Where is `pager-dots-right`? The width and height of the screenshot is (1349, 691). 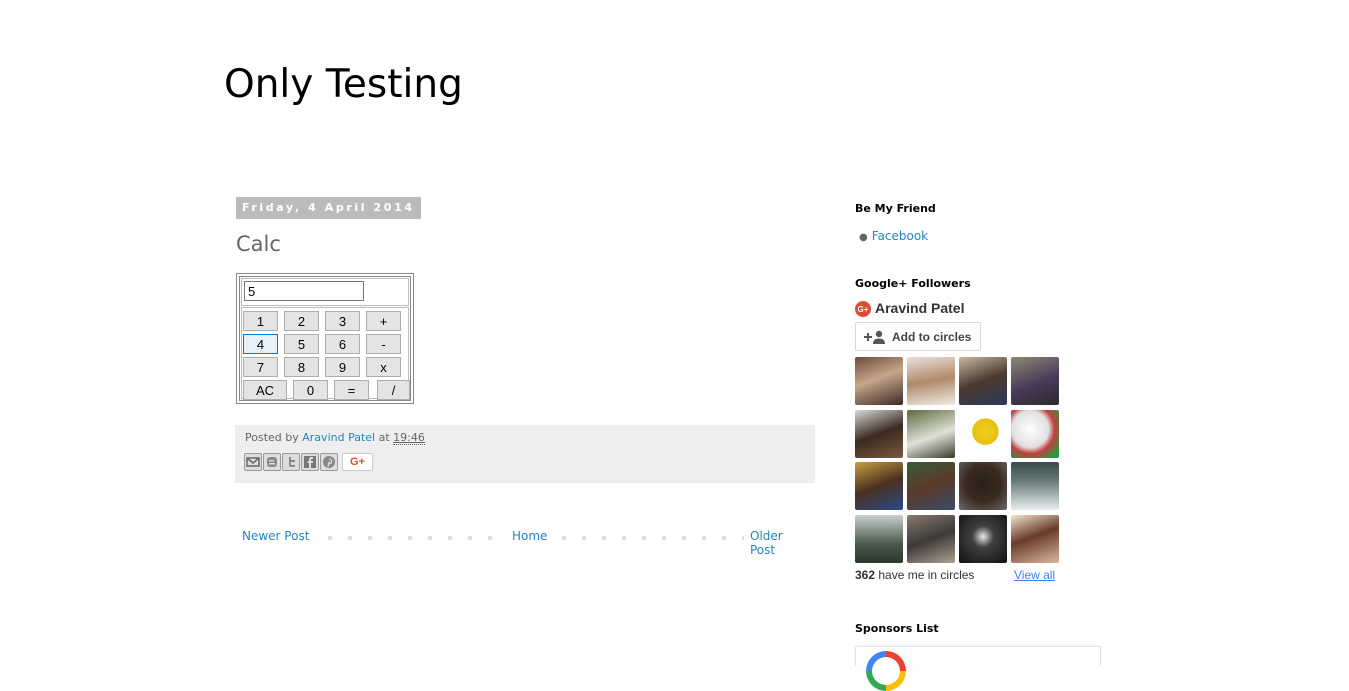 pager-dots-right is located at coordinates (649, 538).